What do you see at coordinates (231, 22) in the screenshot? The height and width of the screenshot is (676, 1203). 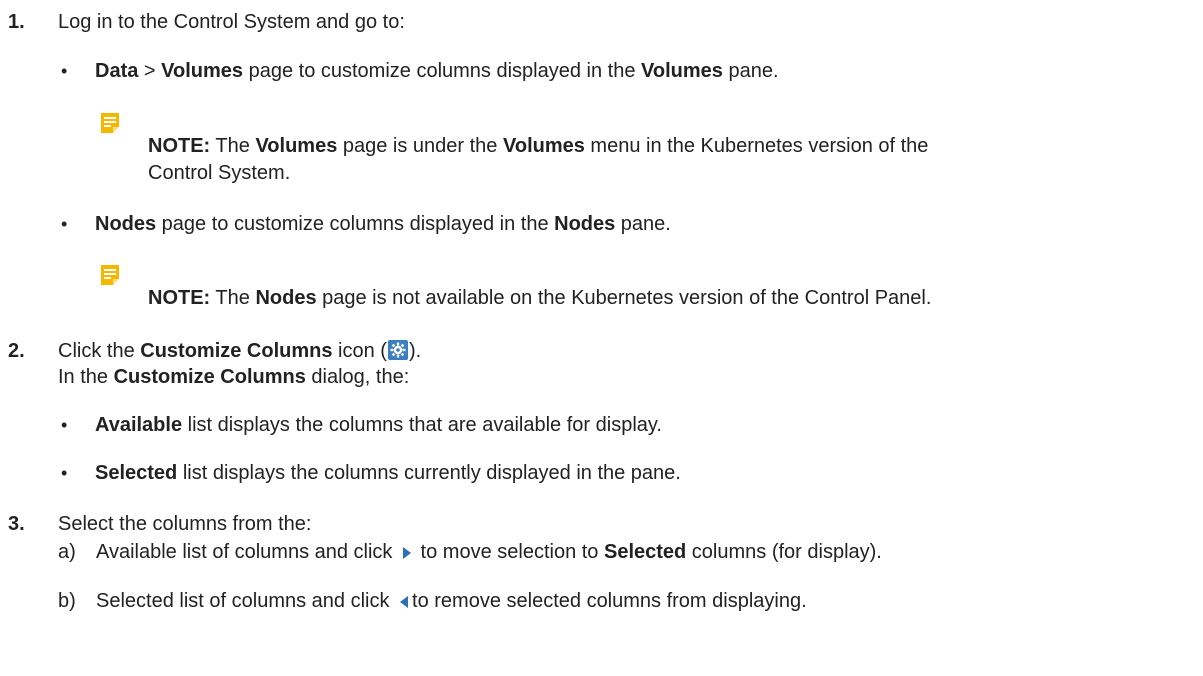 I see `step-1-text: Log in to the Control System and go to:` at bounding box center [231, 22].